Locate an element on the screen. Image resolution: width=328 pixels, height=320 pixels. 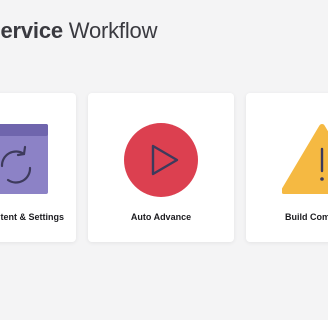
warning-icon is located at coordinates (305, 159).